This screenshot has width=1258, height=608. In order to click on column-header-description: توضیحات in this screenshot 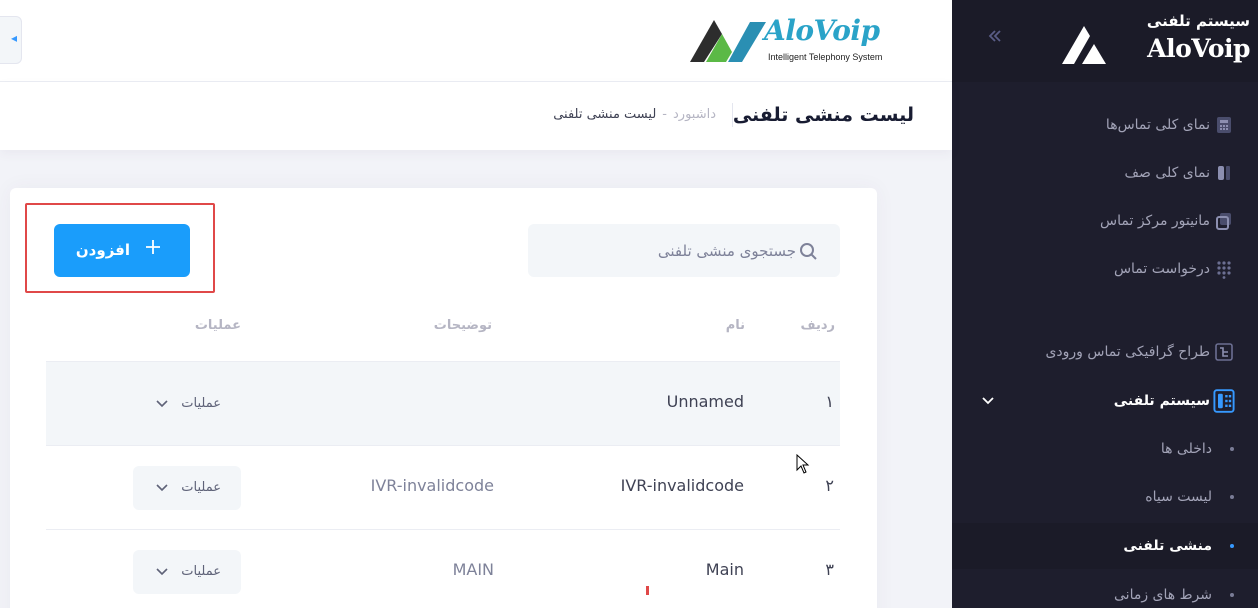, I will do `click(462, 325)`.